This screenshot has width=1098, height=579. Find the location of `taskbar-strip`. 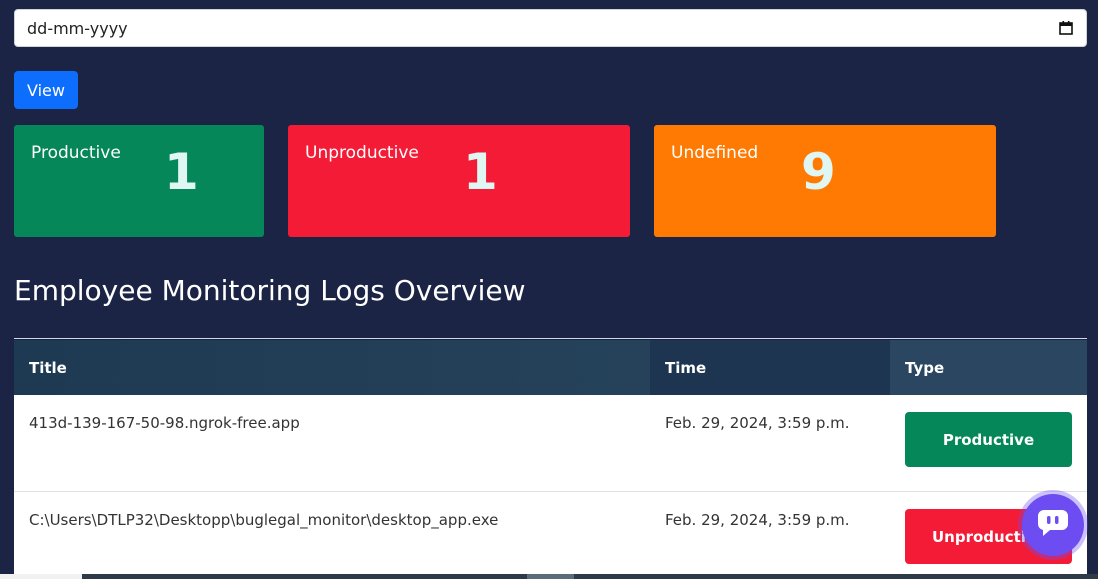

taskbar-strip is located at coordinates (549, 576).